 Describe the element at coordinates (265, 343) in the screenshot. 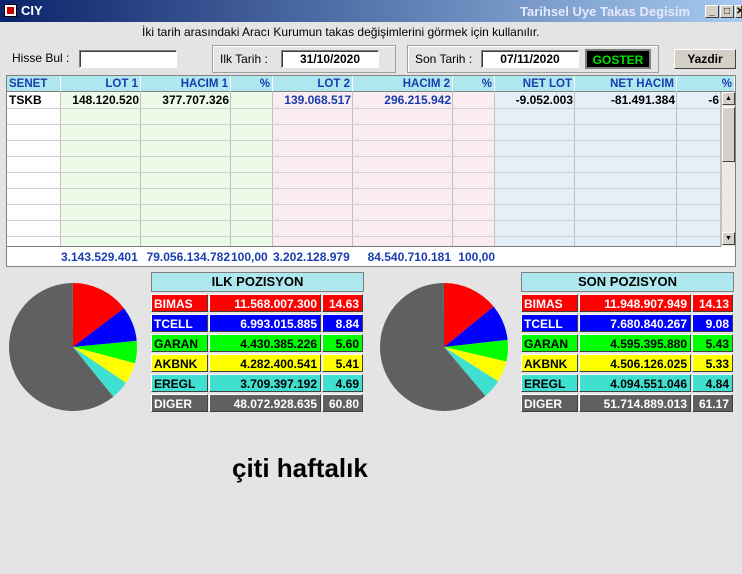

I see `position-value: 4.430.385.226` at that location.